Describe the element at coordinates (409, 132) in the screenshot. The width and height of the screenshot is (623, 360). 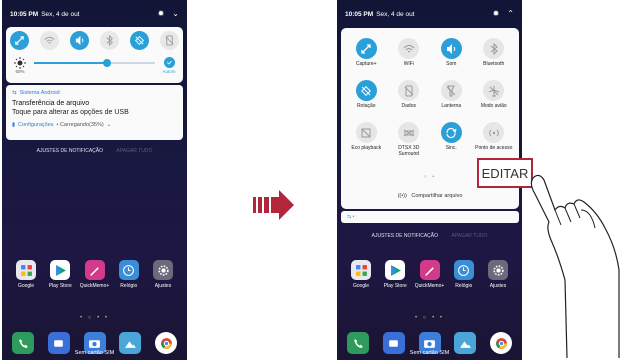
I see `dtsx-3d-surround-icon` at that location.